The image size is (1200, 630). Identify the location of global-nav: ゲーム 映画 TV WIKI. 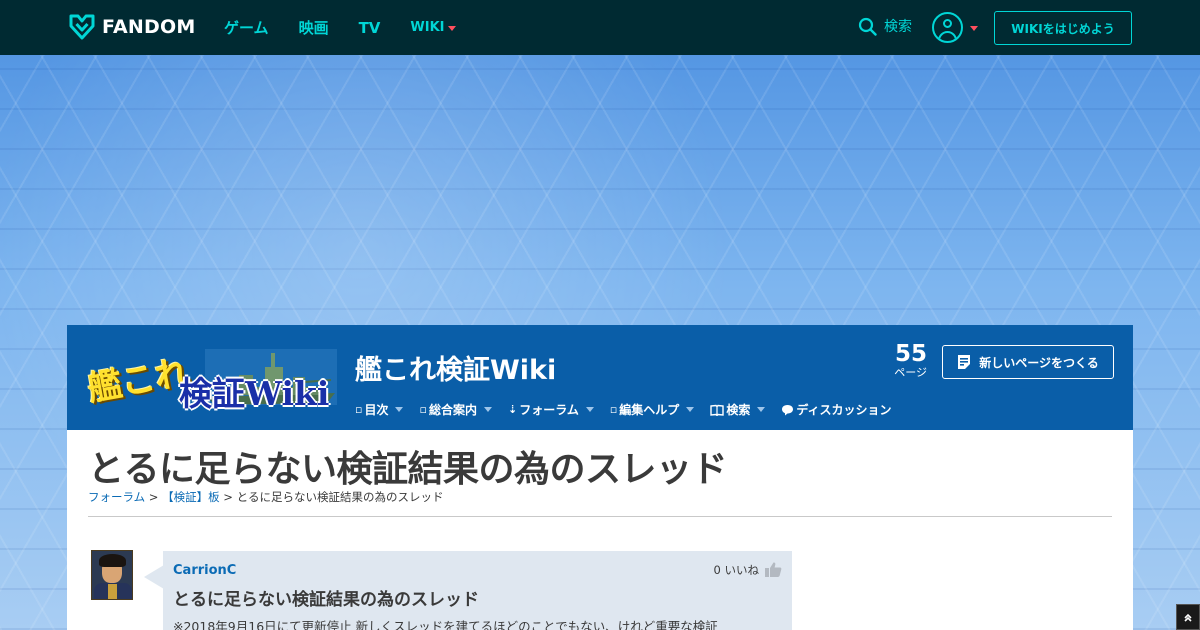
(340, 27).